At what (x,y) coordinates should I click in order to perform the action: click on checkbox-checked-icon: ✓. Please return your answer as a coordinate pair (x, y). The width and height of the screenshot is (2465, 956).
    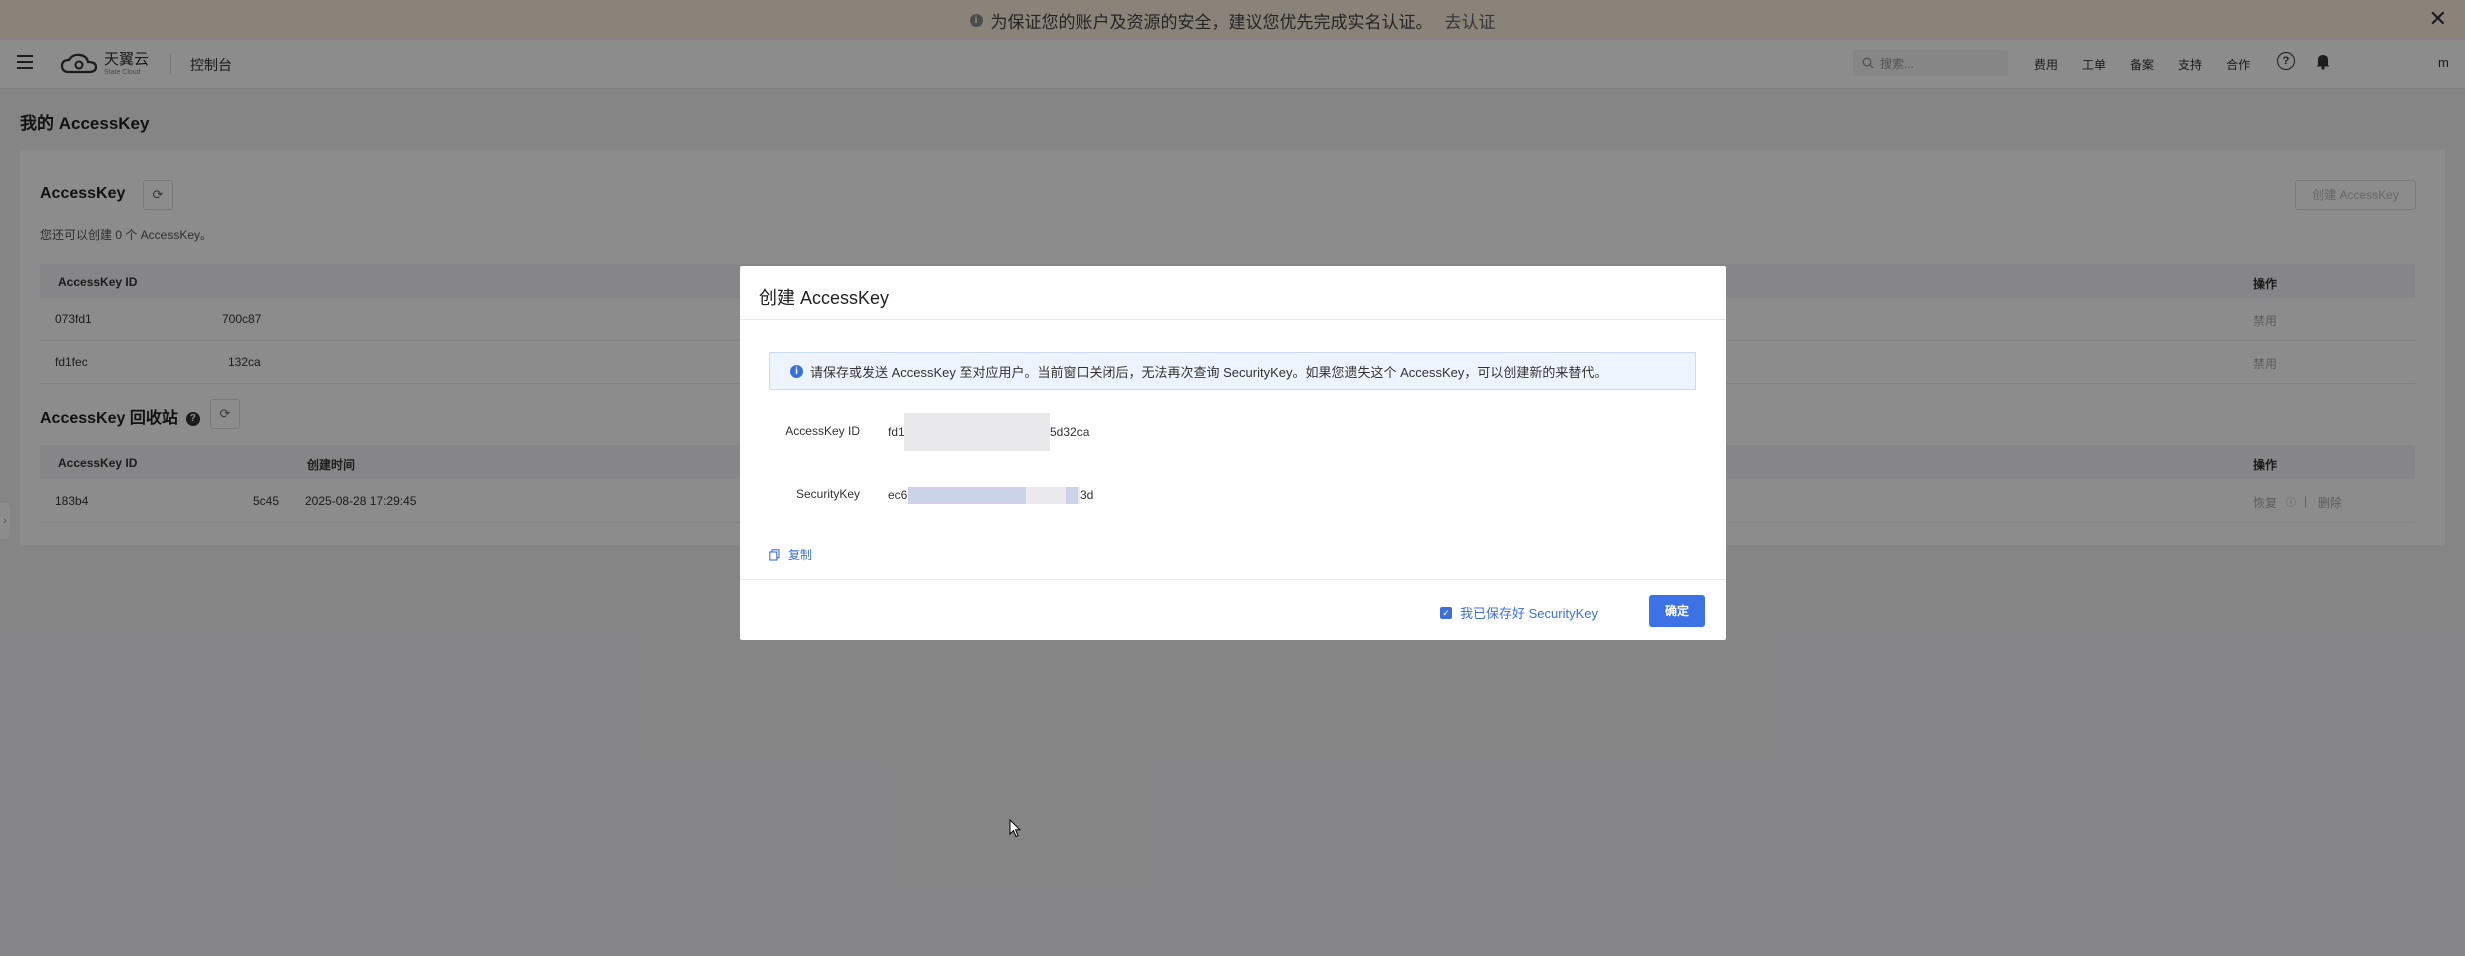
    Looking at the image, I should click on (1446, 612).